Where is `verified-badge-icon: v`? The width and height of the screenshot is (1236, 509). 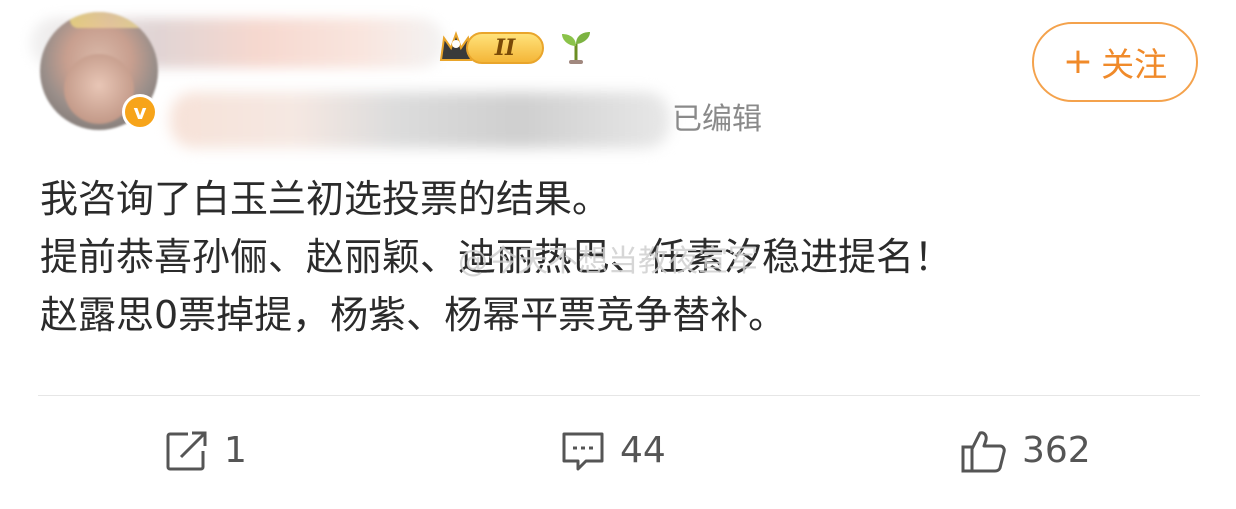 verified-badge-icon: v is located at coordinates (140, 112).